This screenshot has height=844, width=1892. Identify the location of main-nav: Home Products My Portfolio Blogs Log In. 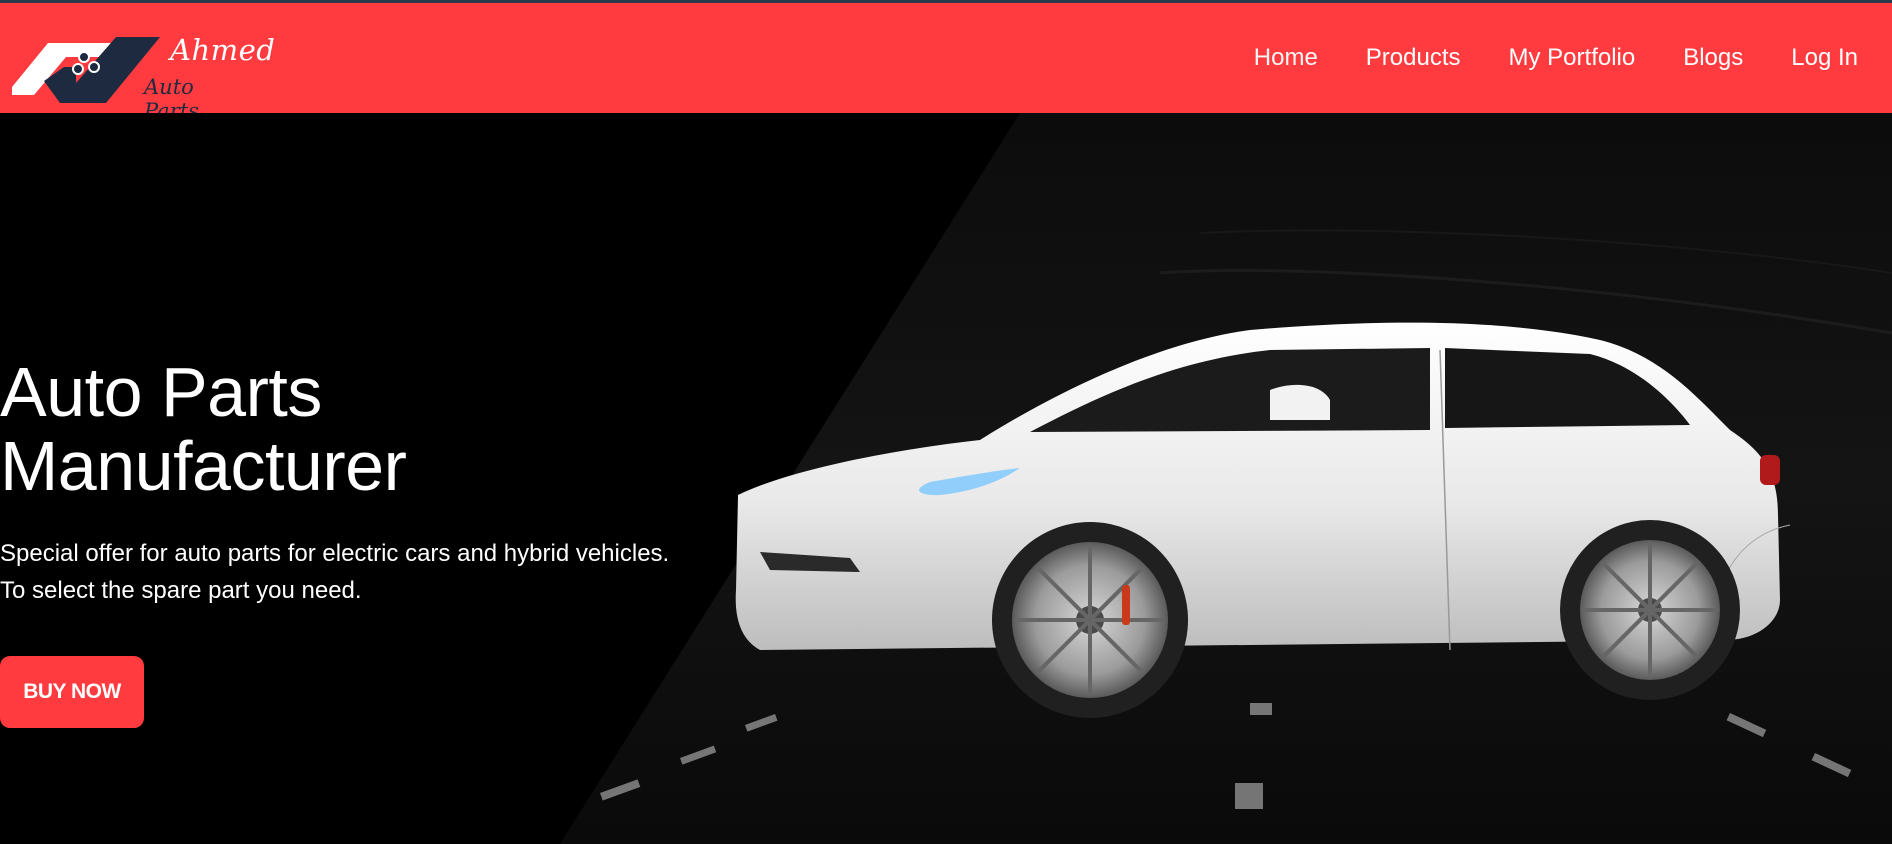
(1532, 58).